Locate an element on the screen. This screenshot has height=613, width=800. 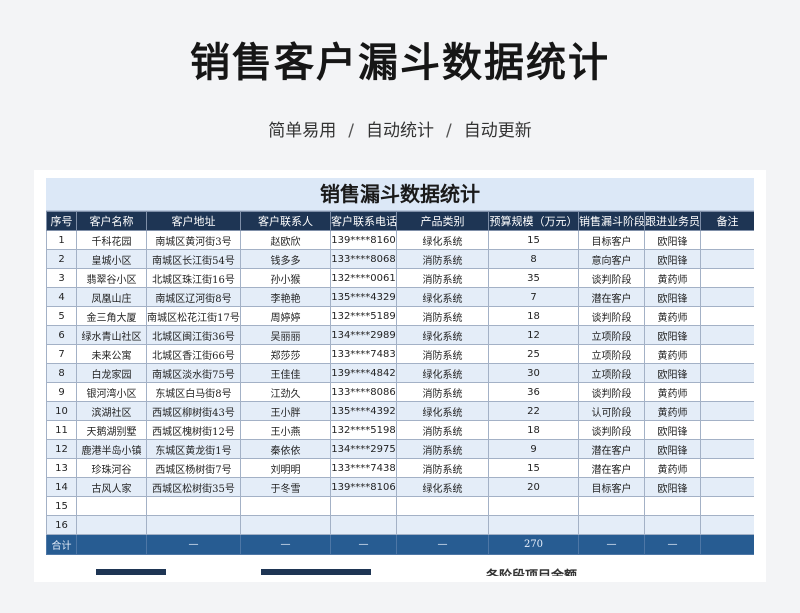
table-cell: 南城区松花江街17号 is located at coordinates (193, 316).